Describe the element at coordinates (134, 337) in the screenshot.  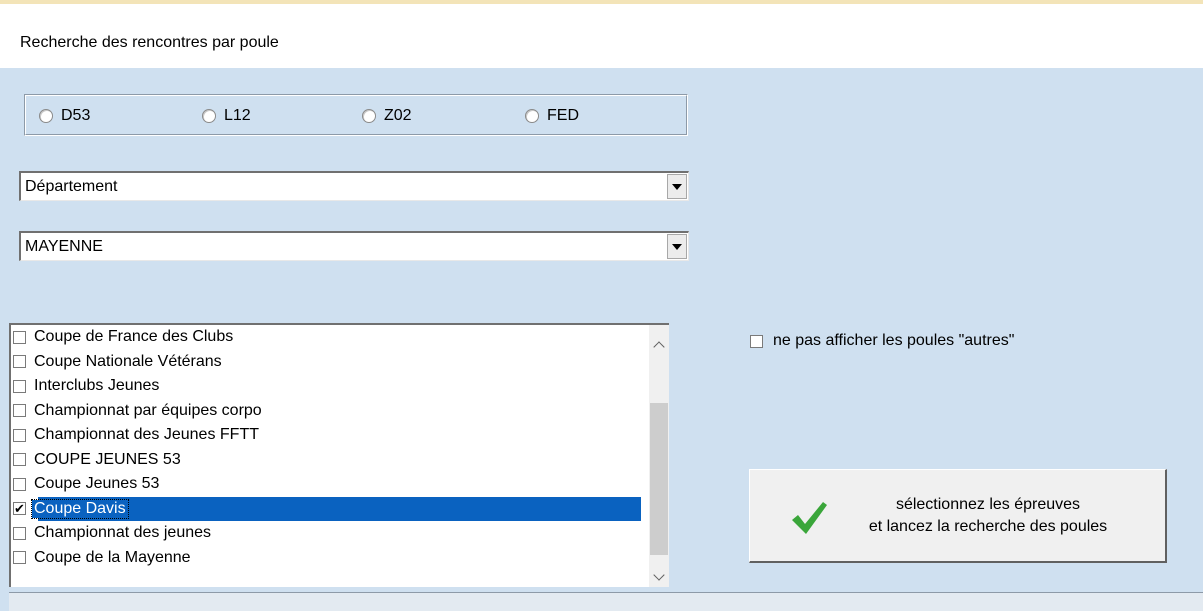
I see `competition-label: Coupe de France des Clubs` at that location.